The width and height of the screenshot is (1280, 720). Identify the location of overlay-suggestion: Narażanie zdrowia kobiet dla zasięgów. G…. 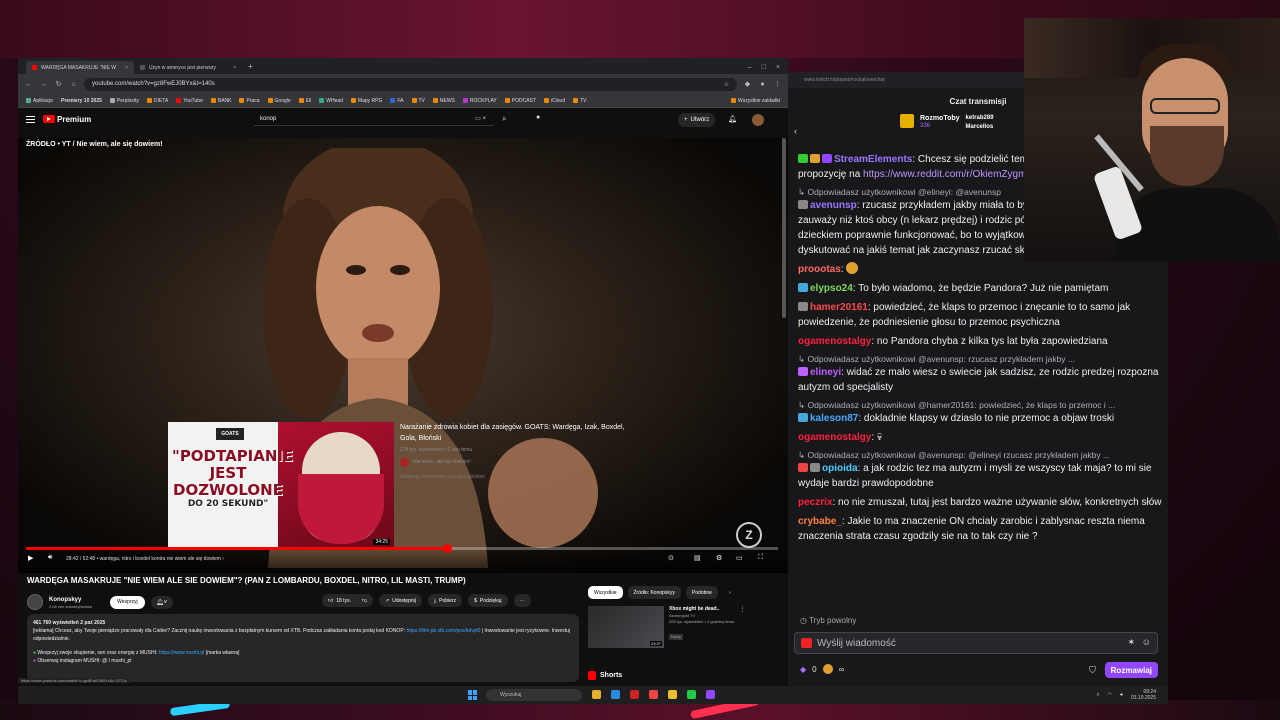
(520, 452).